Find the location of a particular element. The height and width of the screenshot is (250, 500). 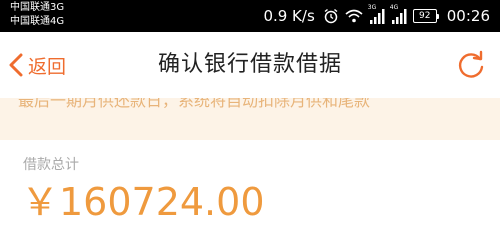

battery-icon: 92 is located at coordinates (425, 16).